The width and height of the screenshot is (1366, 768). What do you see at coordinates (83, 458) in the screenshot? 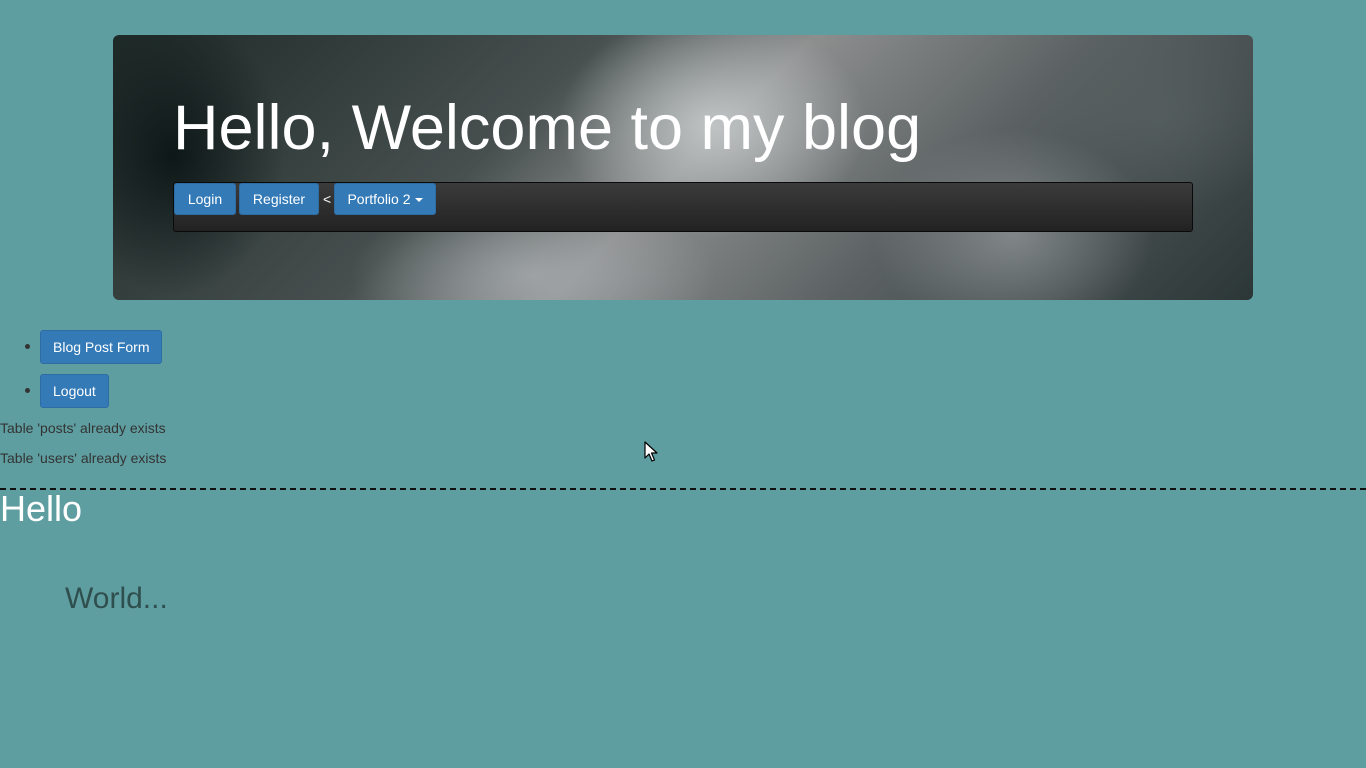
I see `status-message: Table 'users' already exists` at bounding box center [83, 458].